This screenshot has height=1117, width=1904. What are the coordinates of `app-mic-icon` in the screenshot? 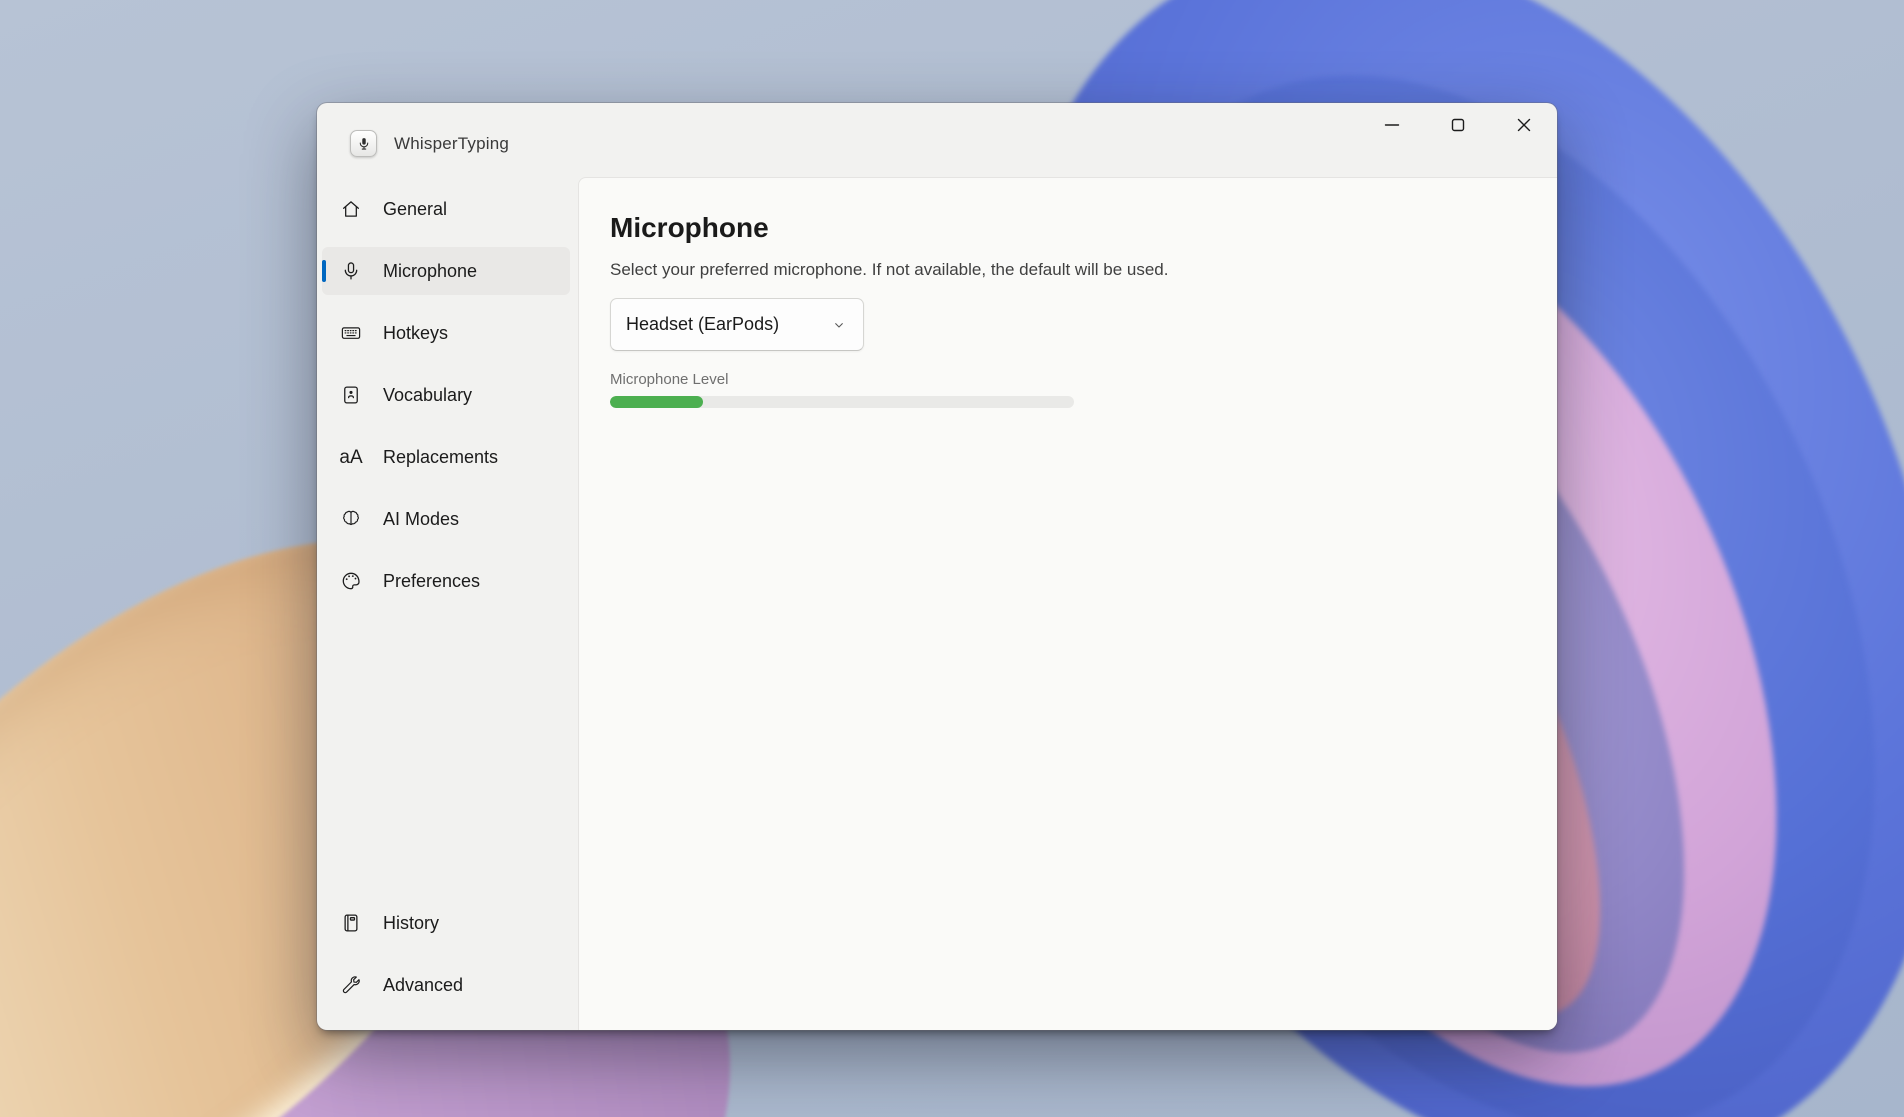 It's located at (363, 143).